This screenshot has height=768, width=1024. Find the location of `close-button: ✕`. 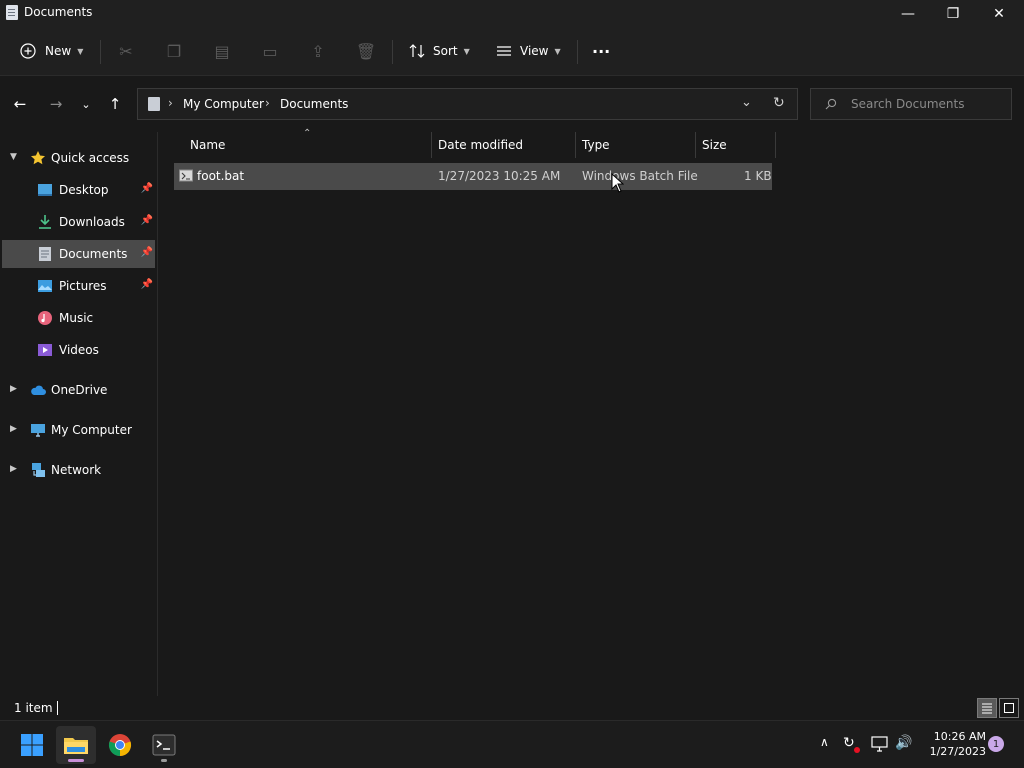

close-button: ✕ is located at coordinates (999, 14).